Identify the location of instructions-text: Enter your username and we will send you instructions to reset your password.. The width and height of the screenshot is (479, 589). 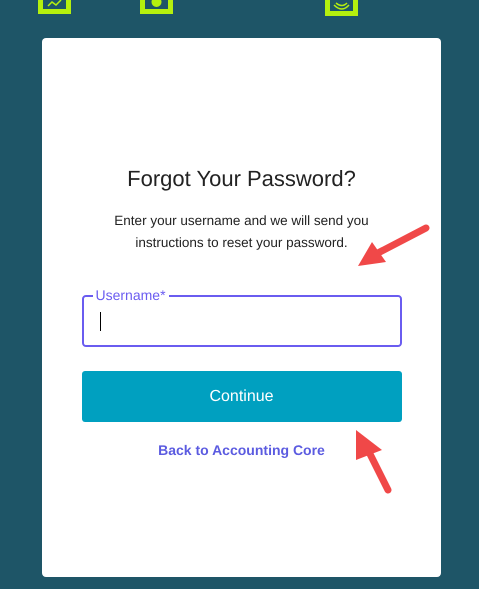
(241, 232).